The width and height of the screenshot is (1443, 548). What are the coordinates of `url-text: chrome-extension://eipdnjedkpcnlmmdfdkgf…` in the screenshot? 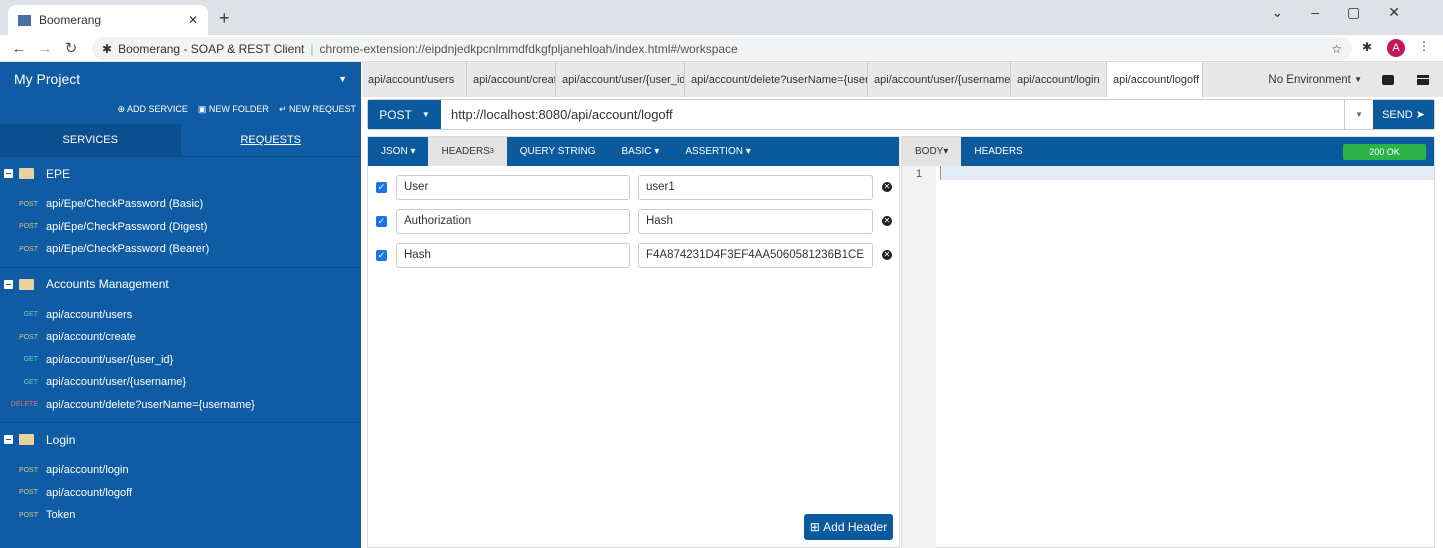 It's located at (528, 48).